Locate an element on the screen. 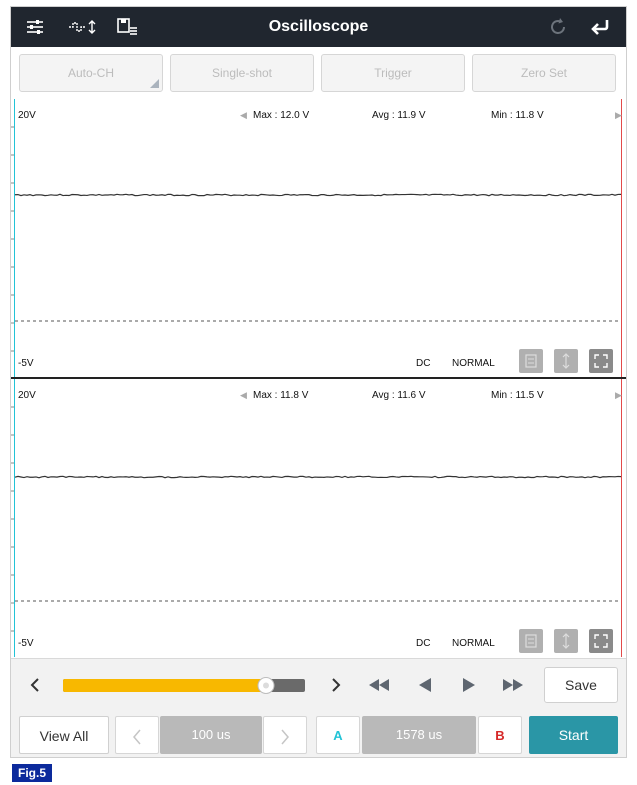  app-title: Oscilloscope is located at coordinates (318, 26).